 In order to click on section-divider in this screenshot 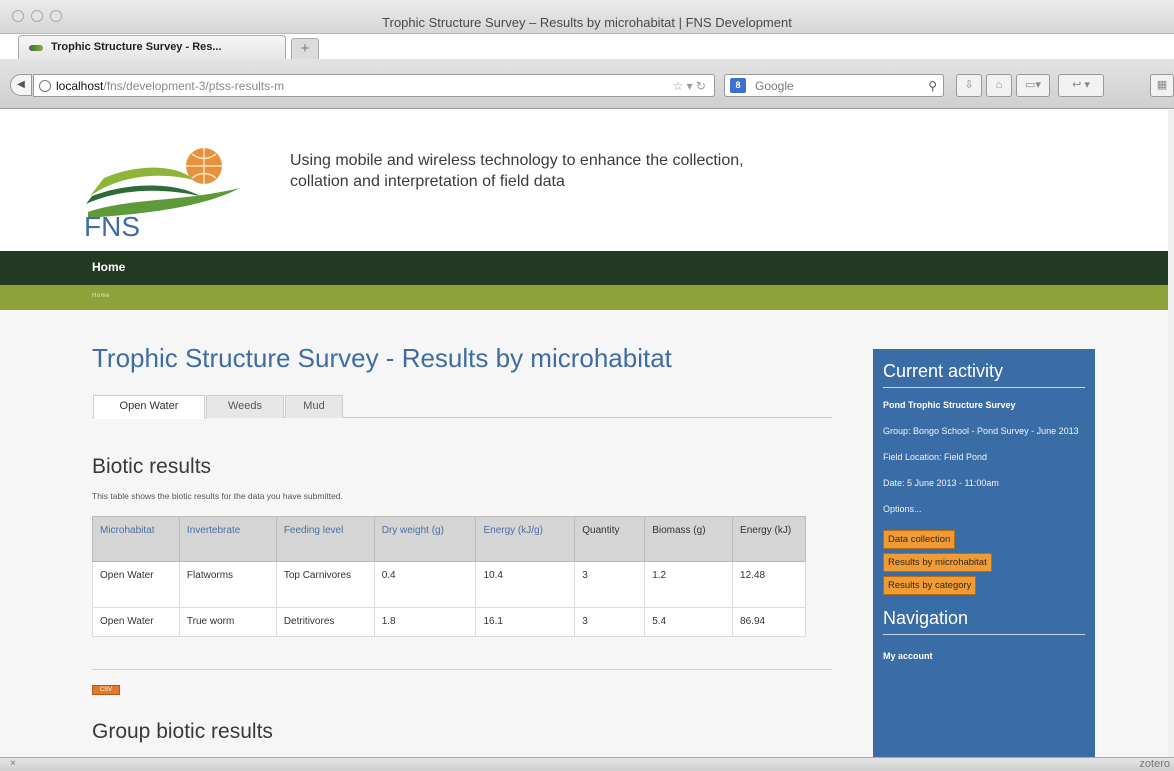, I will do `click(462, 669)`.